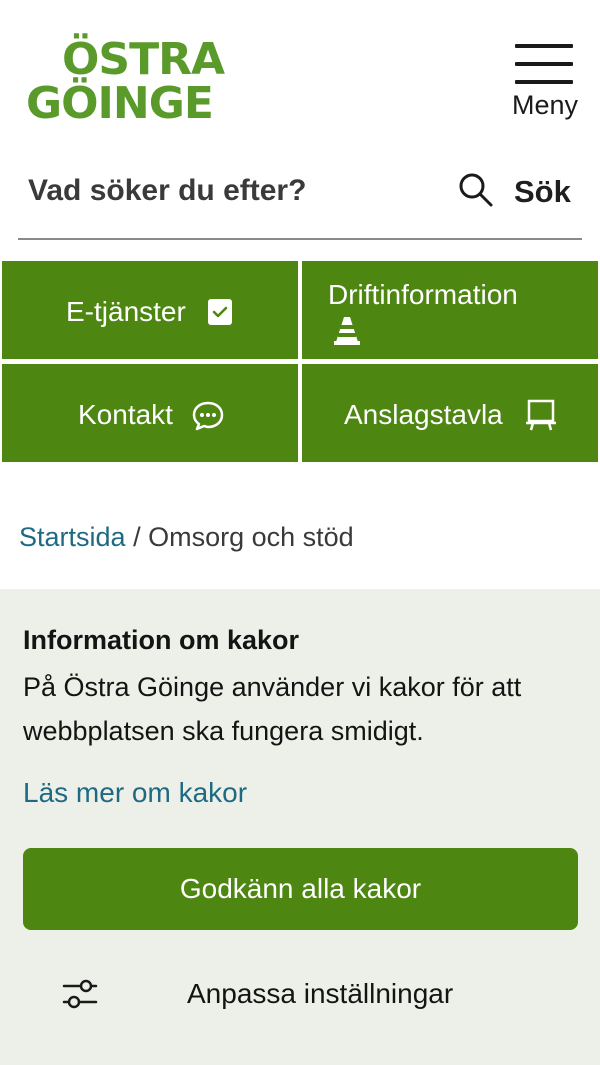 Image resolution: width=600 pixels, height=1065 pixels. Describe the element at coordinates (476, 190) in the screenshot. I see `search-icon` at that location.